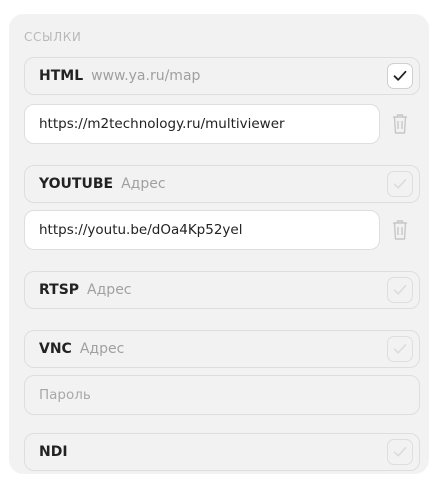 The image size is (436, 483). I want to click on html-delete-button, so click(400, 124).